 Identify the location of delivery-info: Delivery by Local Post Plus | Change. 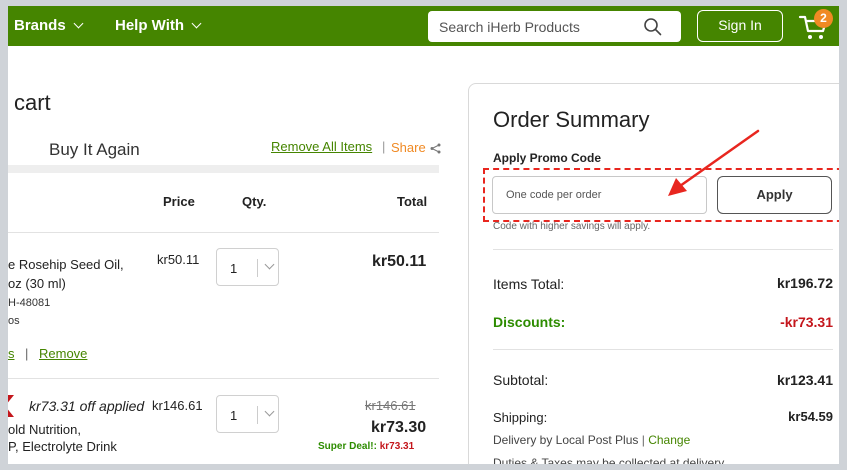
(591, 440).